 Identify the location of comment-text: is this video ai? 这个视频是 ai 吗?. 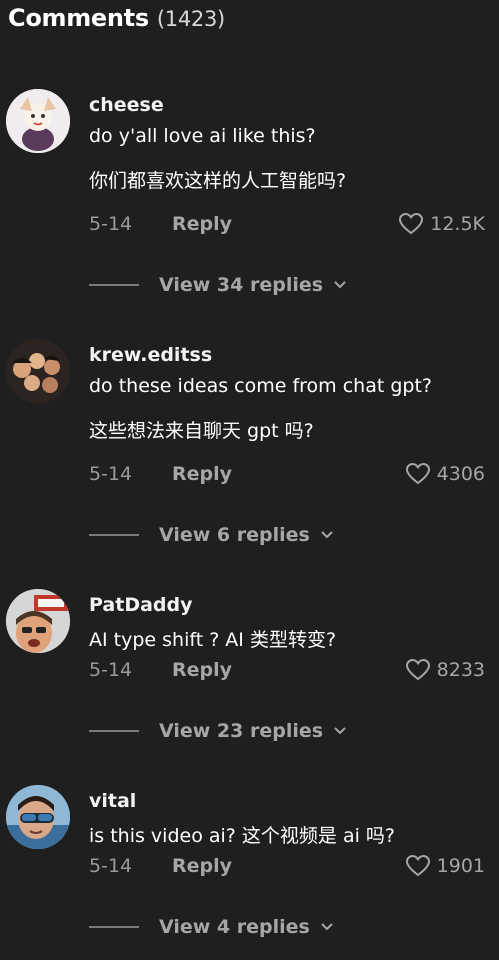
(242, 836).